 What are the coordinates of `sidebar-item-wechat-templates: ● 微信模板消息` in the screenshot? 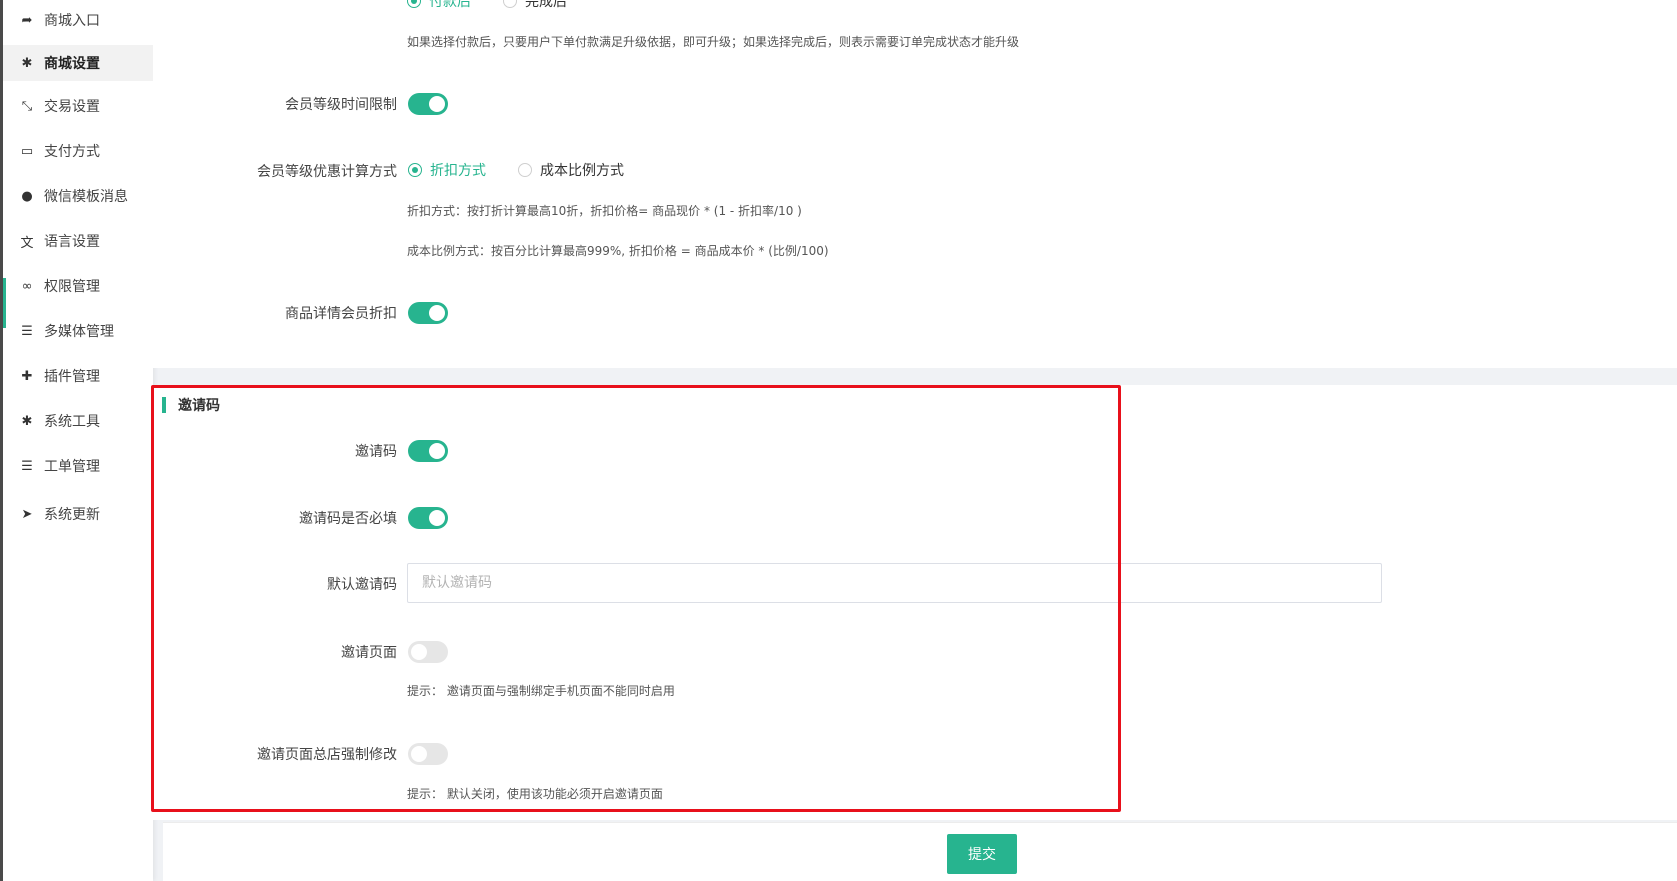 It's located at (78, 196).